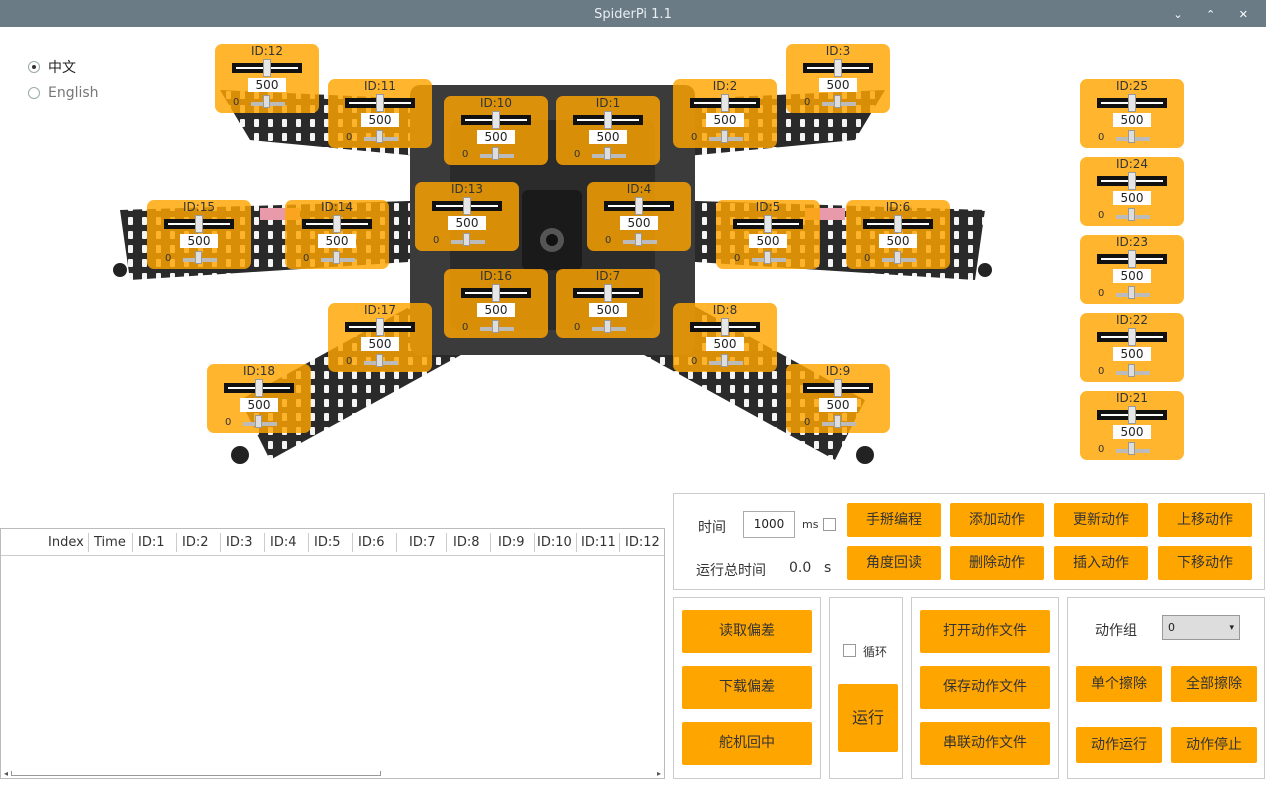 Image resolution: width=1266 pixels, height=795 pixels. Describe the element at coordinates (725, 337) in the screenshot. I see `servo-panel-8: ID:8 500 0` at that location.